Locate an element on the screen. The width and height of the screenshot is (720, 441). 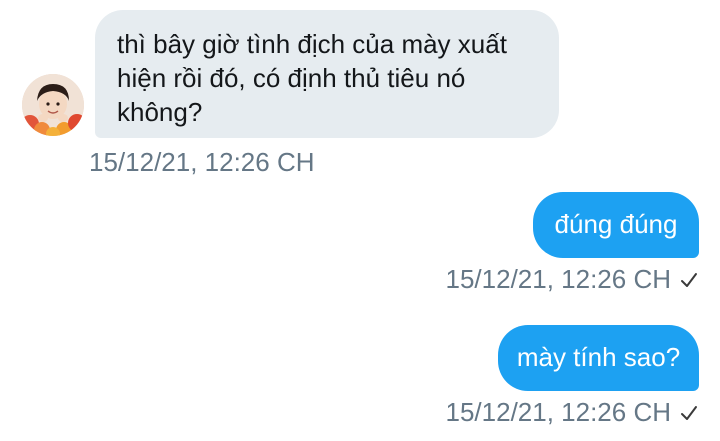
outgoing-message-text: mày tính sao? is located at coordinates (598, 357).